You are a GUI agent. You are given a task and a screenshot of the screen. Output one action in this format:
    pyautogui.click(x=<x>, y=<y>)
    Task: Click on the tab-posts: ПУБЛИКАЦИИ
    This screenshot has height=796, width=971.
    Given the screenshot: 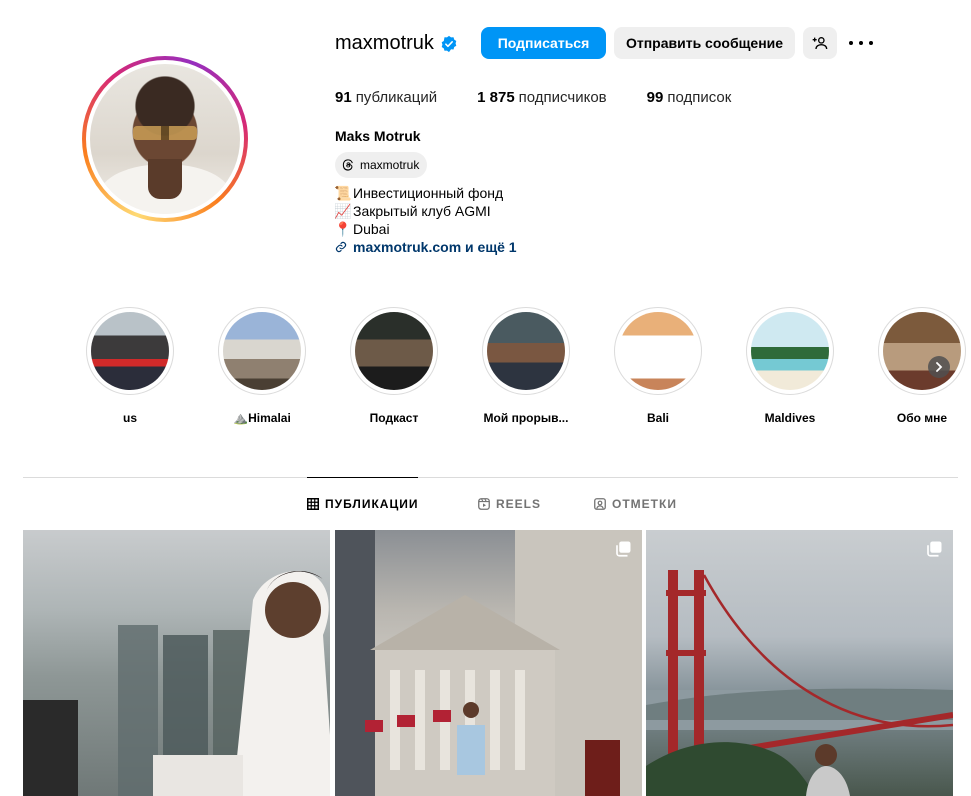 What is the action you would take?
    pyautogui.click(x=362, y=504)
    